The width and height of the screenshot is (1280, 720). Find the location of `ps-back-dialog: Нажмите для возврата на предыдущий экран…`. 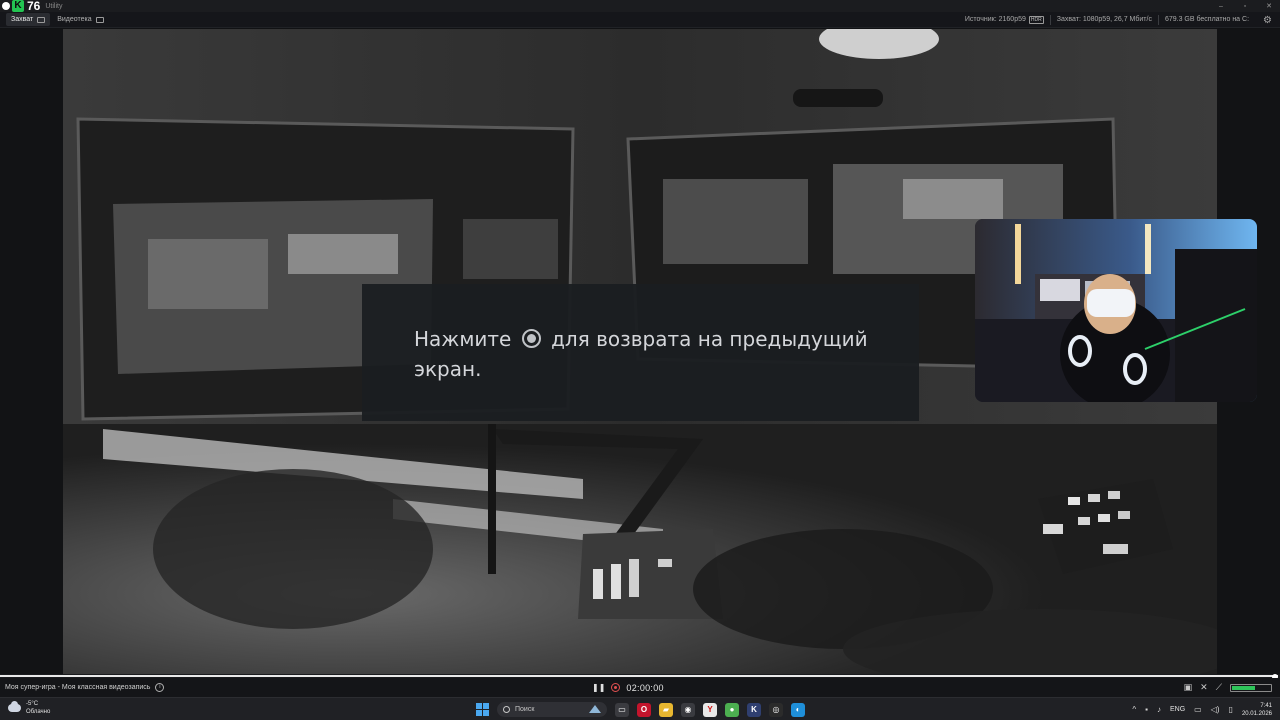

ps-back-dialog: Нажмите для возврата на предыдущий экран… is located at coordinates (640, 352).